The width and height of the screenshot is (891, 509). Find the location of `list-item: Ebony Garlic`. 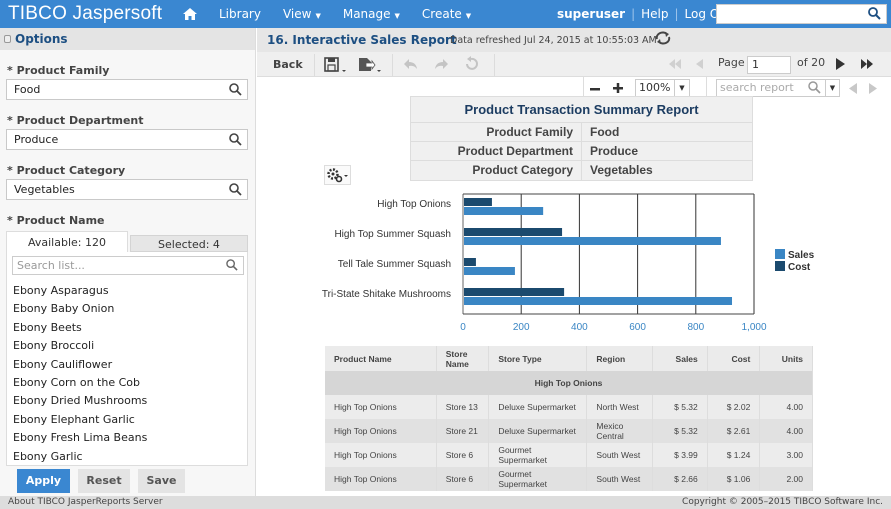

list-item: Ebony Garlic is located at coordinates (80, 456).